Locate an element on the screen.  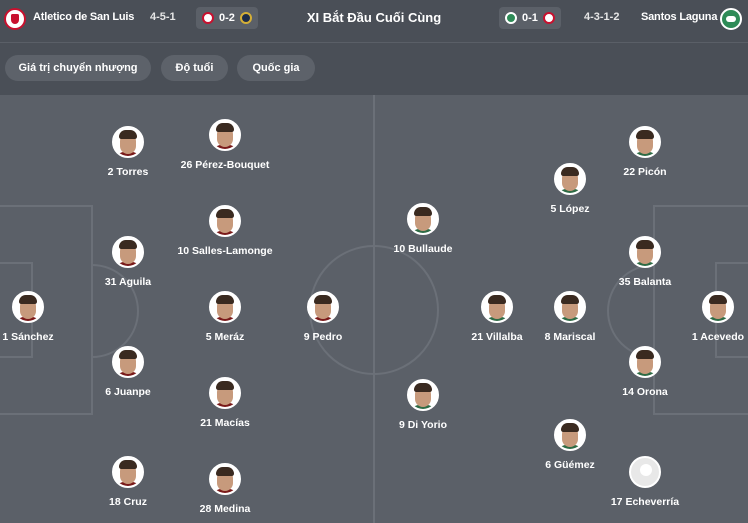
player-label: 10 Salles-Lamonge is located at coordinates (225, 251).